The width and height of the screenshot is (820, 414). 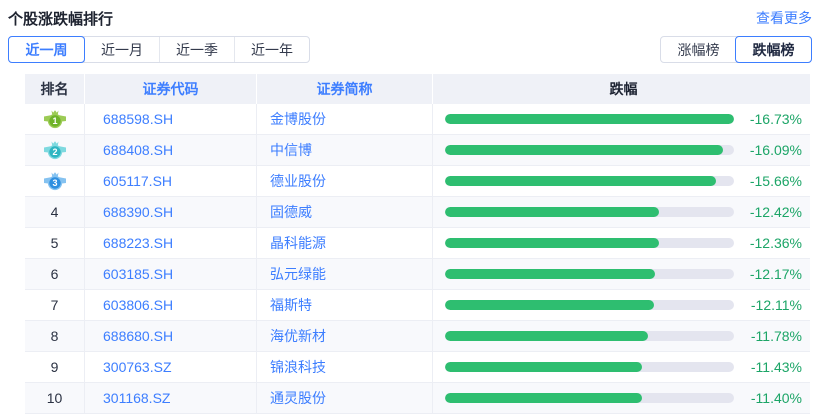 I want to click on decline-percent: -16.73%, so click(x=775, y=119).